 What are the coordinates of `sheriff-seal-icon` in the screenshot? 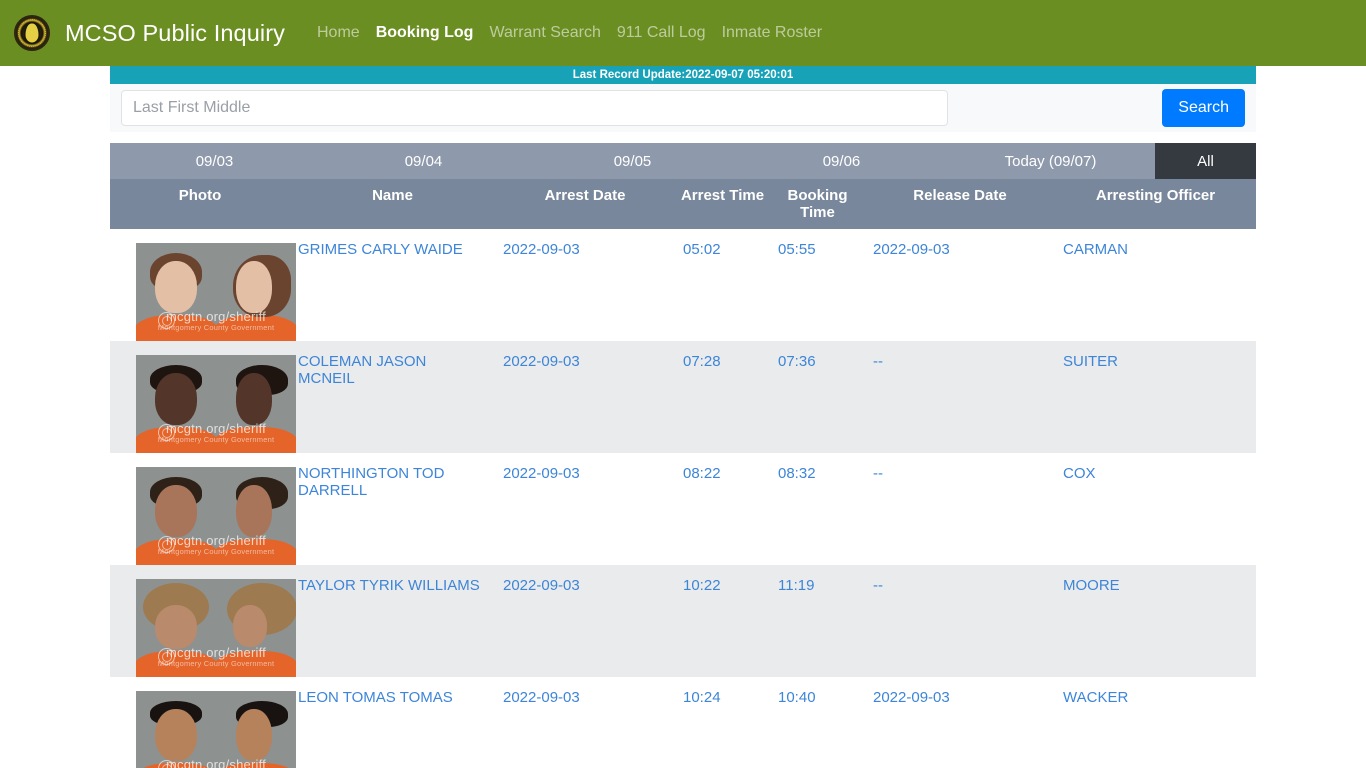 It's located at (32, 33).